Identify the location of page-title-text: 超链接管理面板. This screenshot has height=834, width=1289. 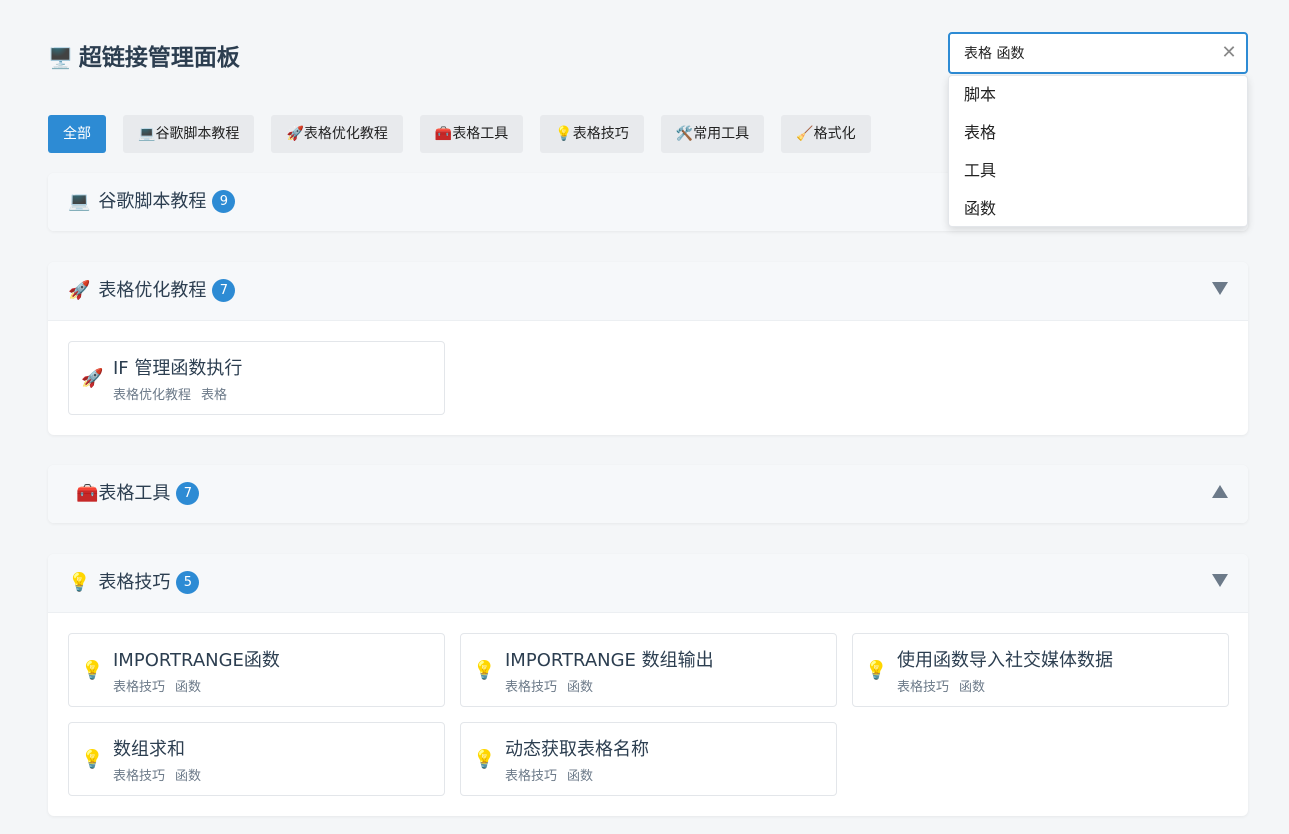
(159, 58).